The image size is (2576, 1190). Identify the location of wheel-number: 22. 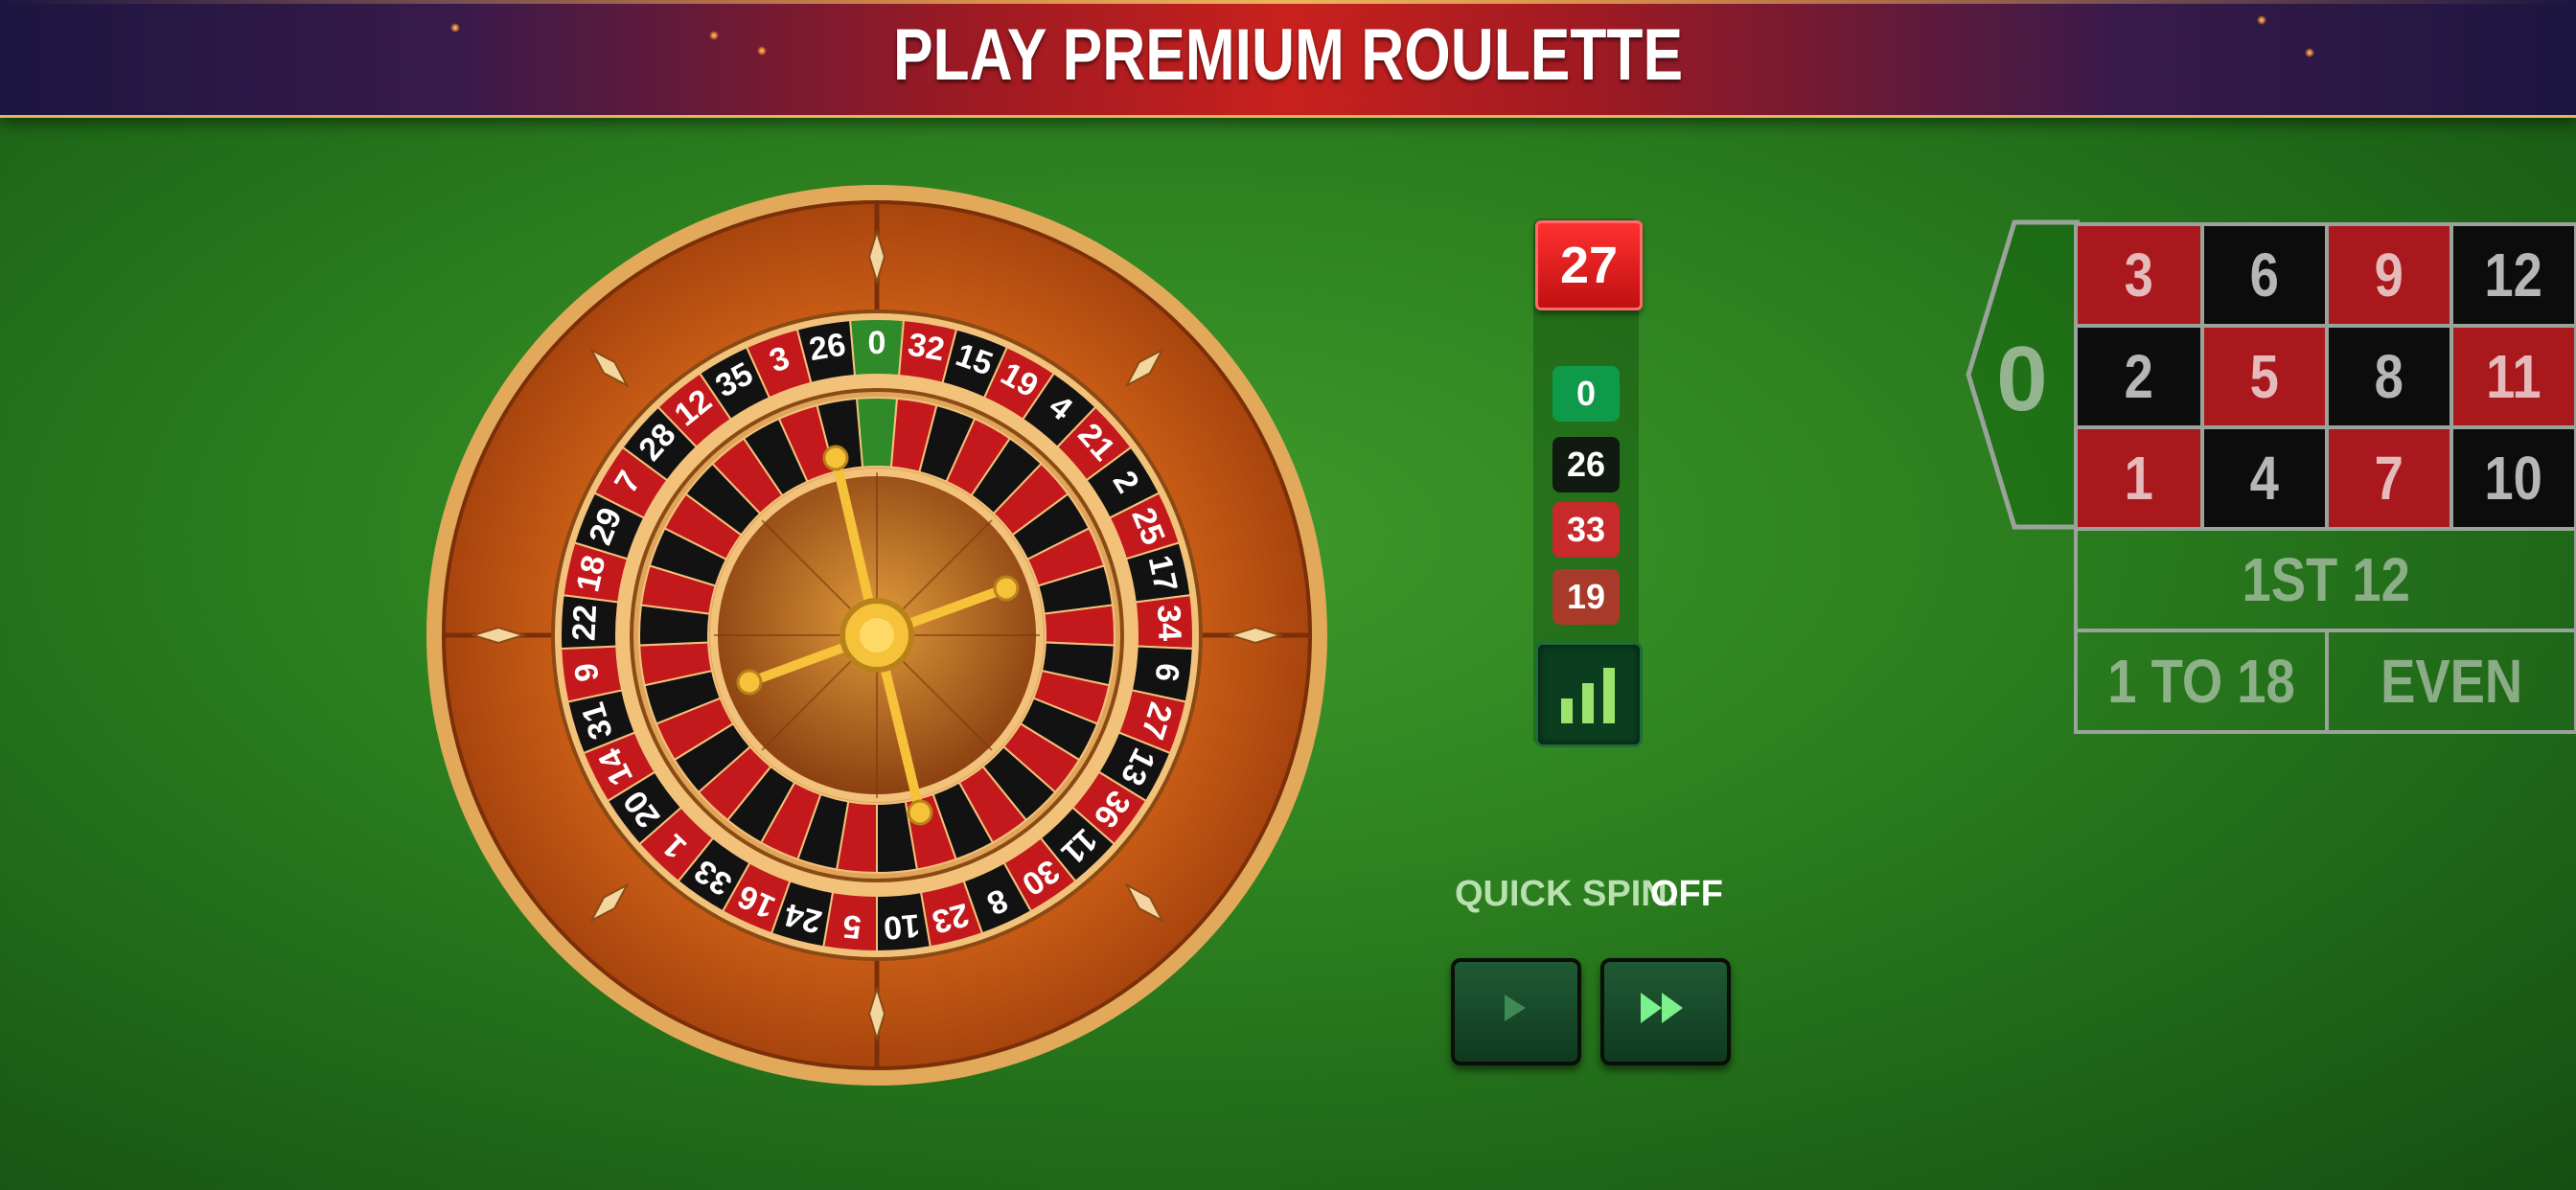
(584, 622).